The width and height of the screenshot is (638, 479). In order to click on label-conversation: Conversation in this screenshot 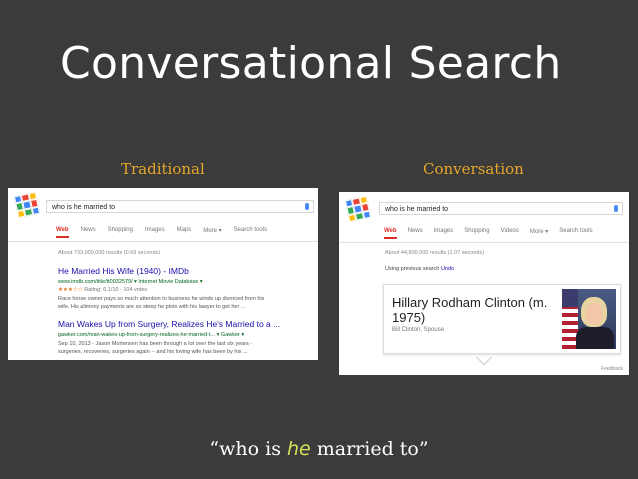, I will do `click(473, 169)`.